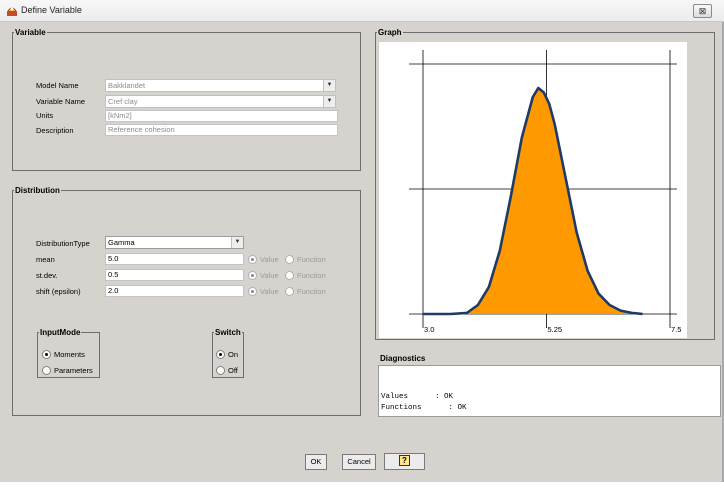 The height and width of the screenshot is (488, 724). Describe the element at coordinates (221, 116) in the screenshot. I see `units-field: [kNm2]` at that location.